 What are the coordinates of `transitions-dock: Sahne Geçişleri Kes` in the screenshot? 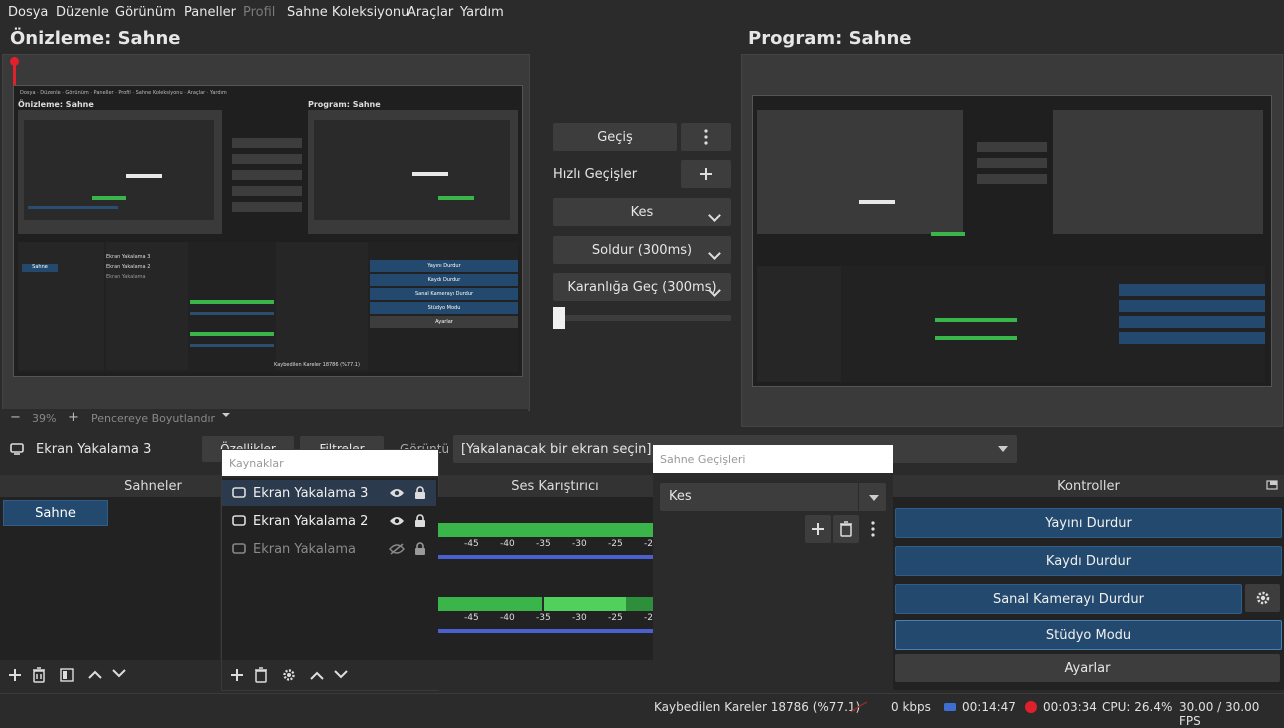 It's located at (773, 567).